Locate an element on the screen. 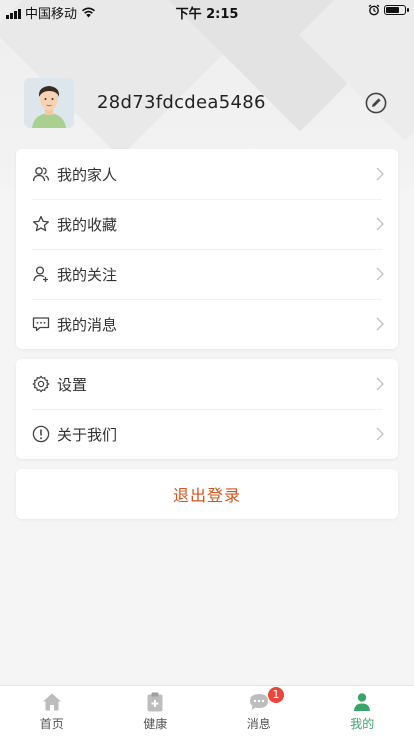 Image resolution: width=414 pixels, height=736 pixels. menu-item-label: 我的家人 is located at coordinates (87, 174).